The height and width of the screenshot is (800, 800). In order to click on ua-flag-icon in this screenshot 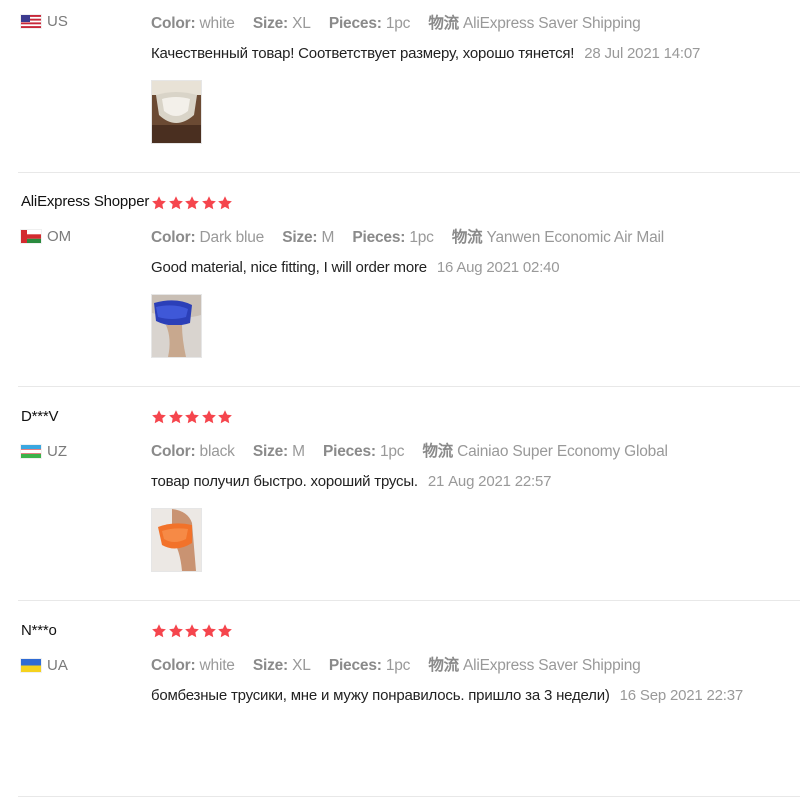, I will do `click(31, 665)`.